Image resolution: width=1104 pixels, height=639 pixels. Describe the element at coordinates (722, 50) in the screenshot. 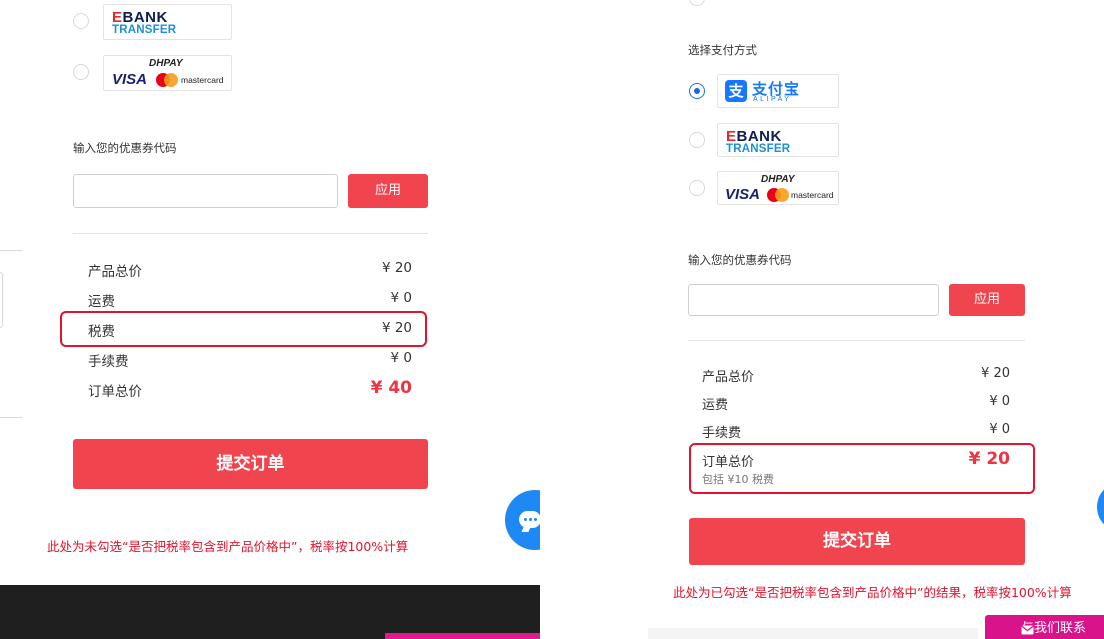

I see `payment-section-title: 选择支付方式` at that location.